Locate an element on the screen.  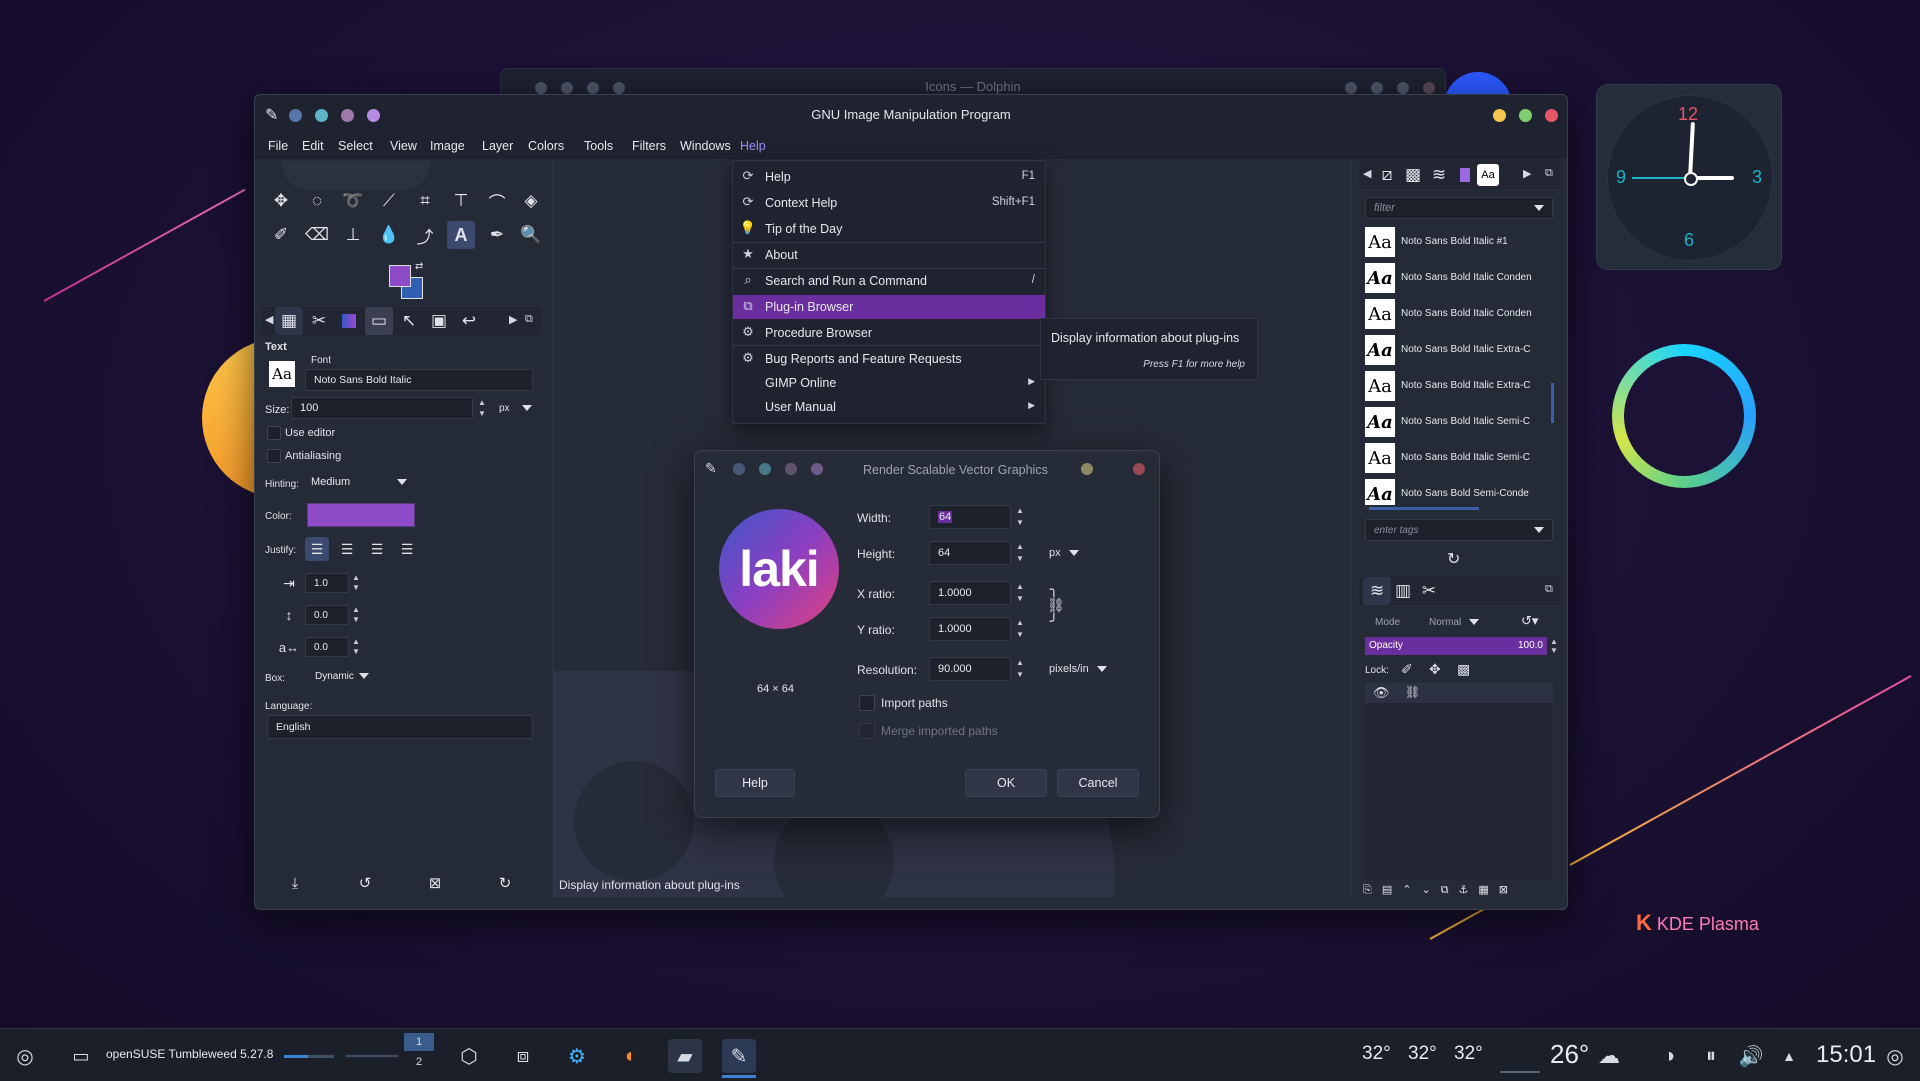
palettes-tab is located at coordinates (1465, 175).